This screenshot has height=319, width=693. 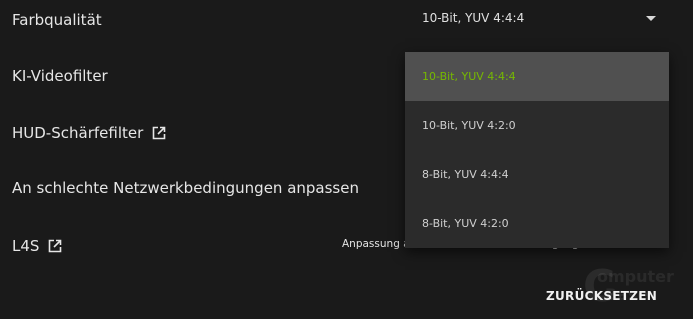 What do you see at coordinates (651, 18) in the screenshot?
I see `chevron-down-icon` at bounding box center [651, 18].